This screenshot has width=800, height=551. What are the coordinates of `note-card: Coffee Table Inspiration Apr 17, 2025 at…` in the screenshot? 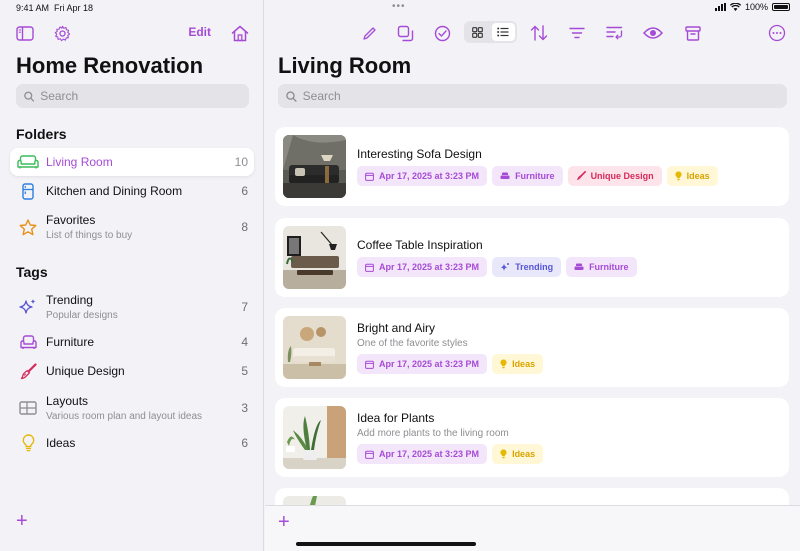 It's located at (532, 257).